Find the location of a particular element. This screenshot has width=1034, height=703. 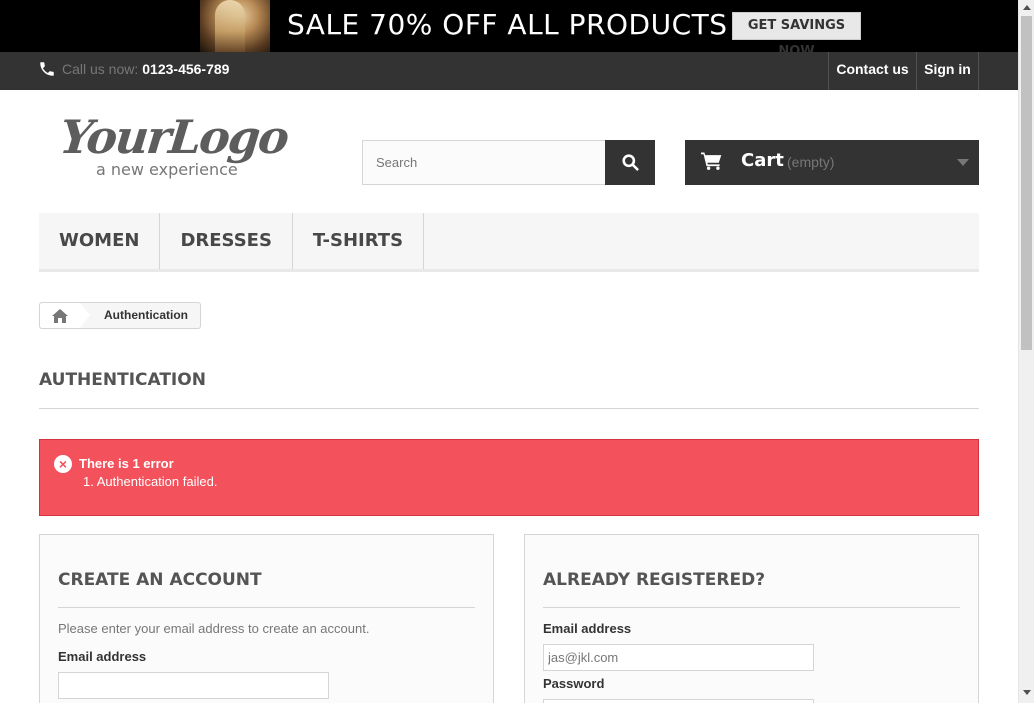

vertical-scrollbar is located at coordinates (1026, 351).